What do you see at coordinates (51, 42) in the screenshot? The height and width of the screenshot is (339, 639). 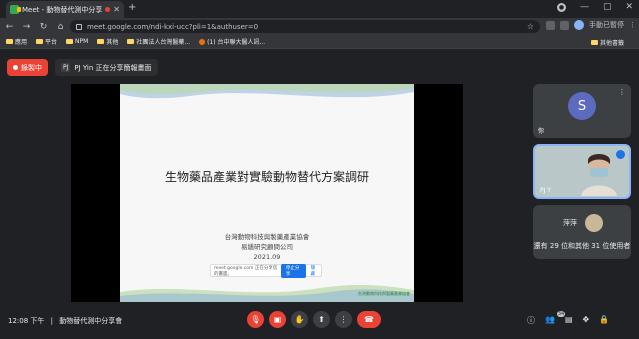 I see `bookmark-label: 平台` at bounding box center [51, 42].